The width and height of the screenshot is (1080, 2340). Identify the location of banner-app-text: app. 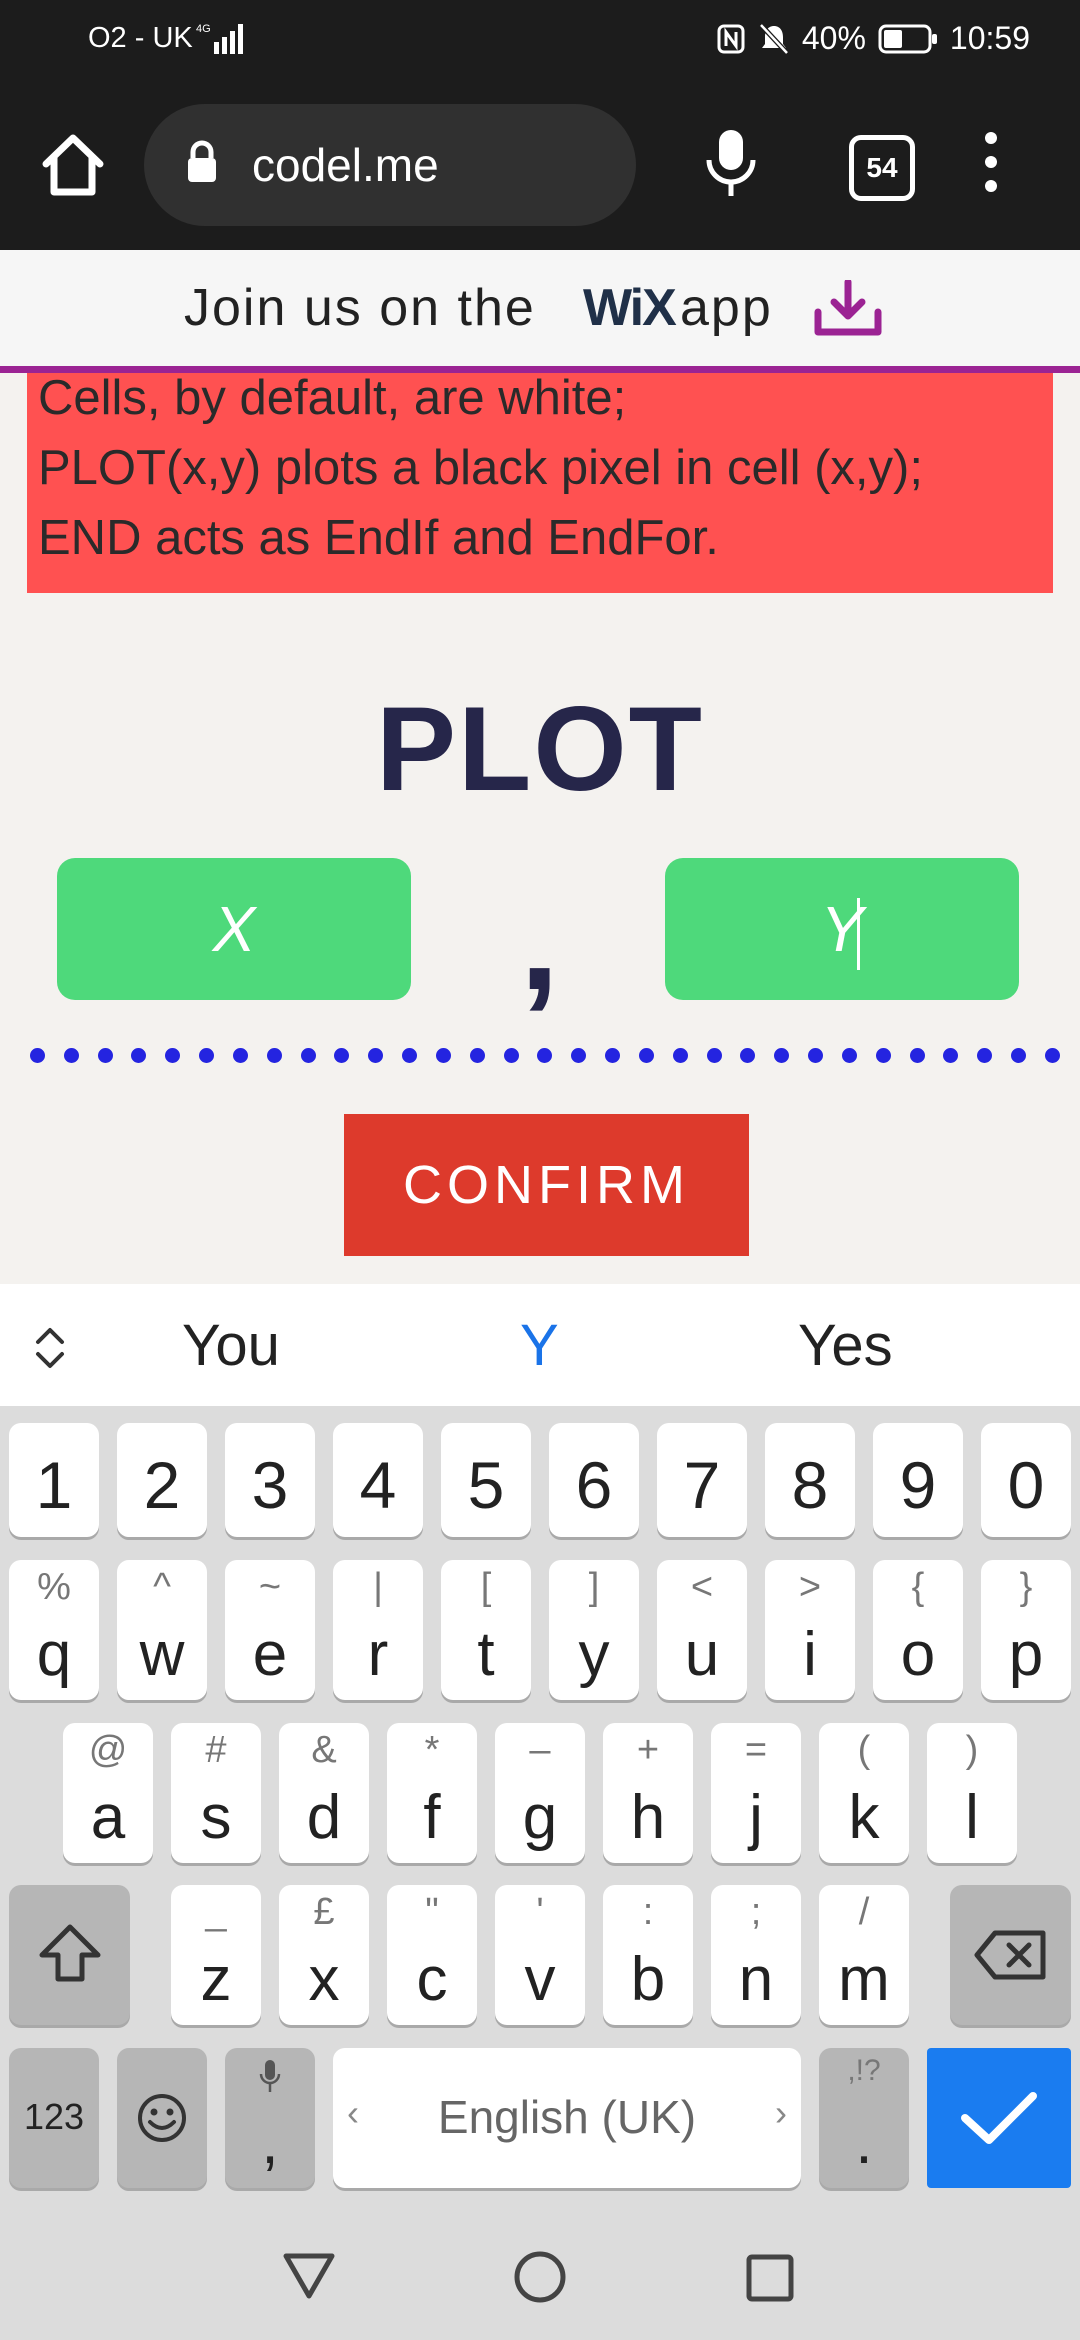
(726, 308).